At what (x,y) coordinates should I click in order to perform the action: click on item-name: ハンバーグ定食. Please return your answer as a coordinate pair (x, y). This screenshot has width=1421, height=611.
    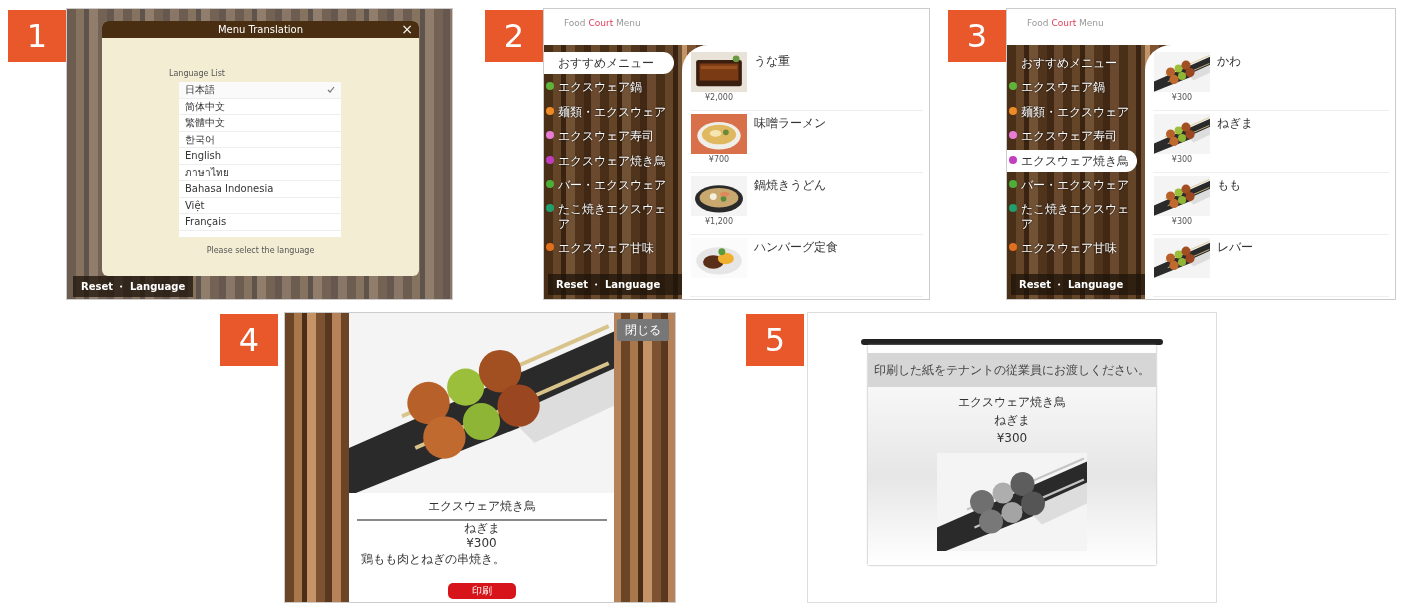
    Looking at the image, I should click on (796, 265).